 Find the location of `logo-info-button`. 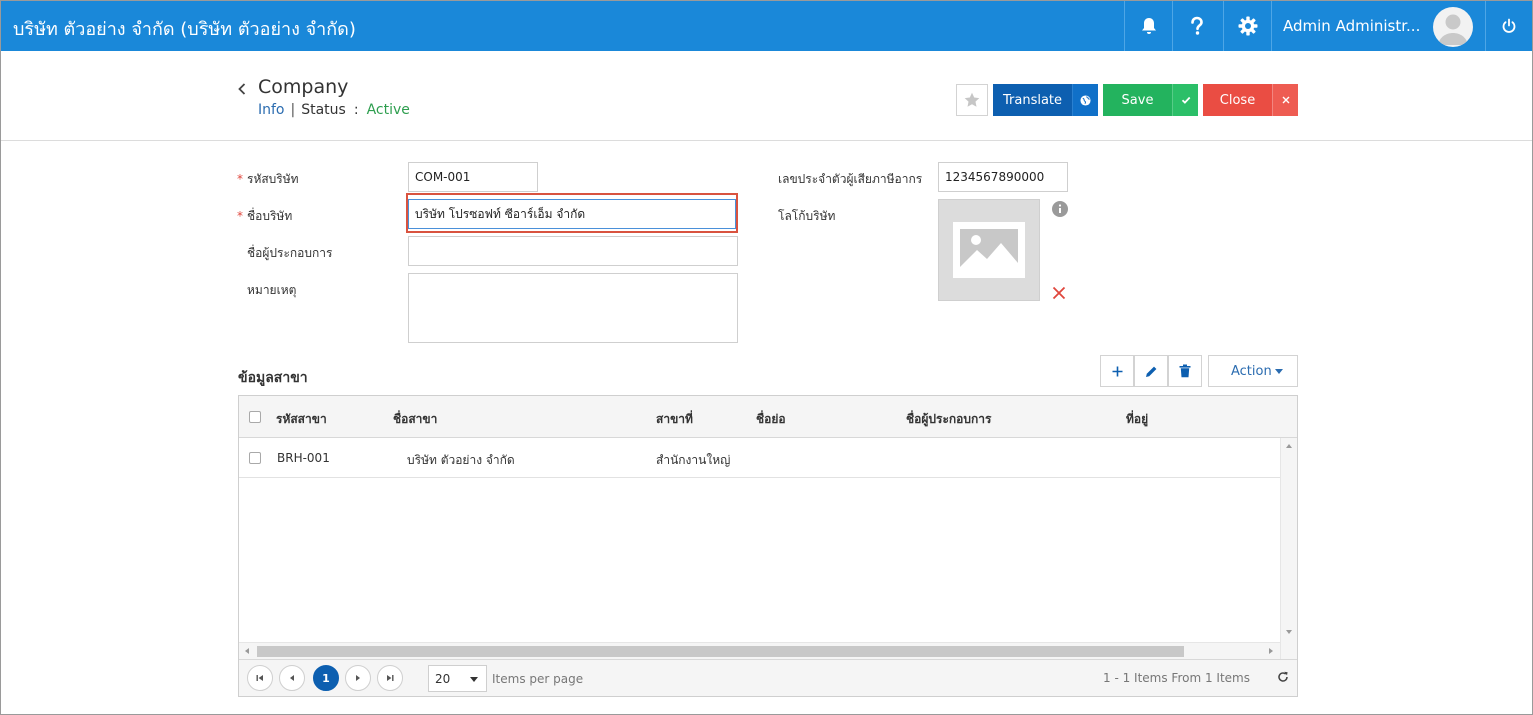

logo-info-button is located at coordinates (1060, 210).